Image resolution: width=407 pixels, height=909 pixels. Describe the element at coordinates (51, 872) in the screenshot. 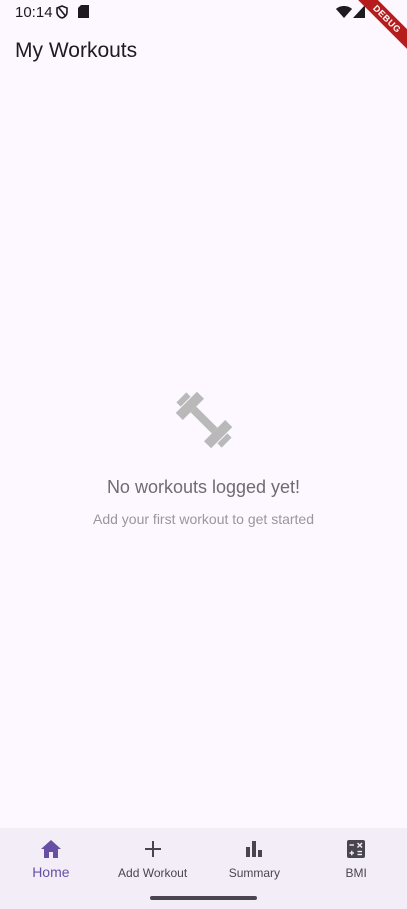

I see `nav-item-label: Home` at that location.